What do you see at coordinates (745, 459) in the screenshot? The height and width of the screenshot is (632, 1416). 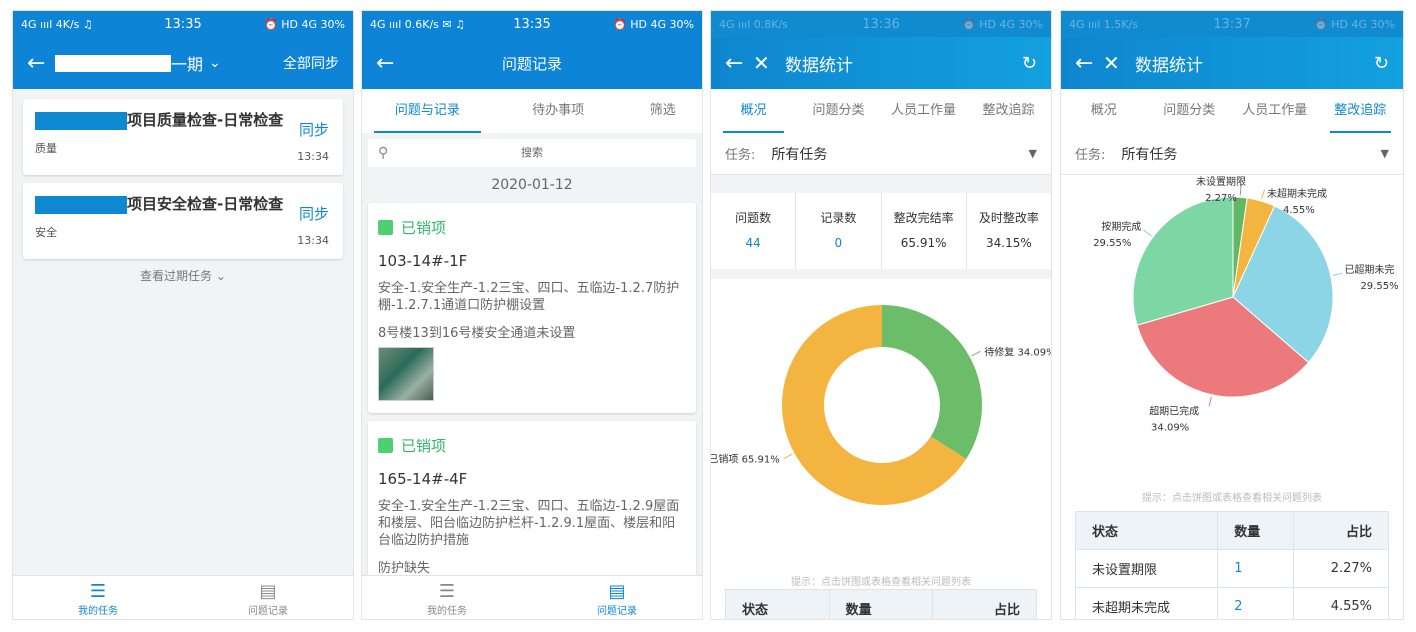 I see `slice-label: 已销项 65.91%` at bounding box center [745, 459].